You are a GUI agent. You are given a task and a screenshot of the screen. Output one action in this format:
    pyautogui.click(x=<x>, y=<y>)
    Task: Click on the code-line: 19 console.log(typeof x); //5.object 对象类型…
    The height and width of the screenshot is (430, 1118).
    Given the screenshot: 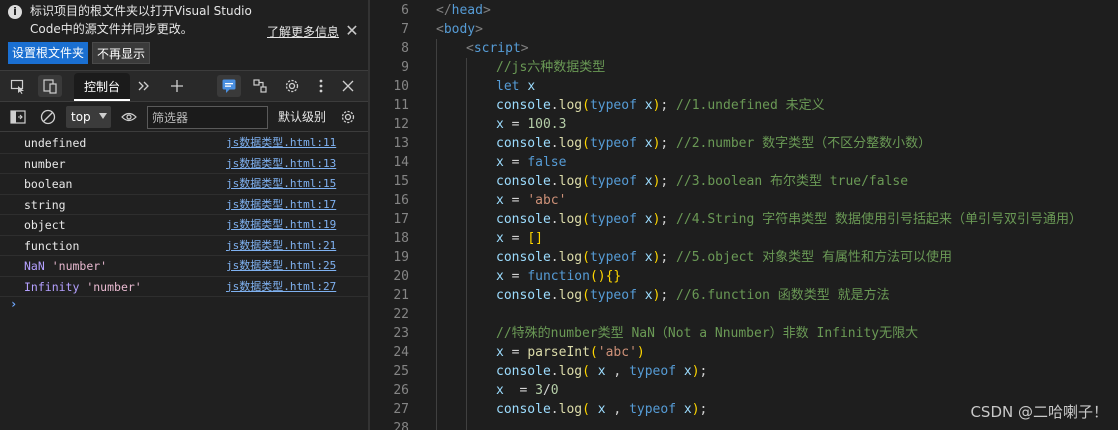 What is the action you would take?
    pyautogui.click(x=744, y=257)
    